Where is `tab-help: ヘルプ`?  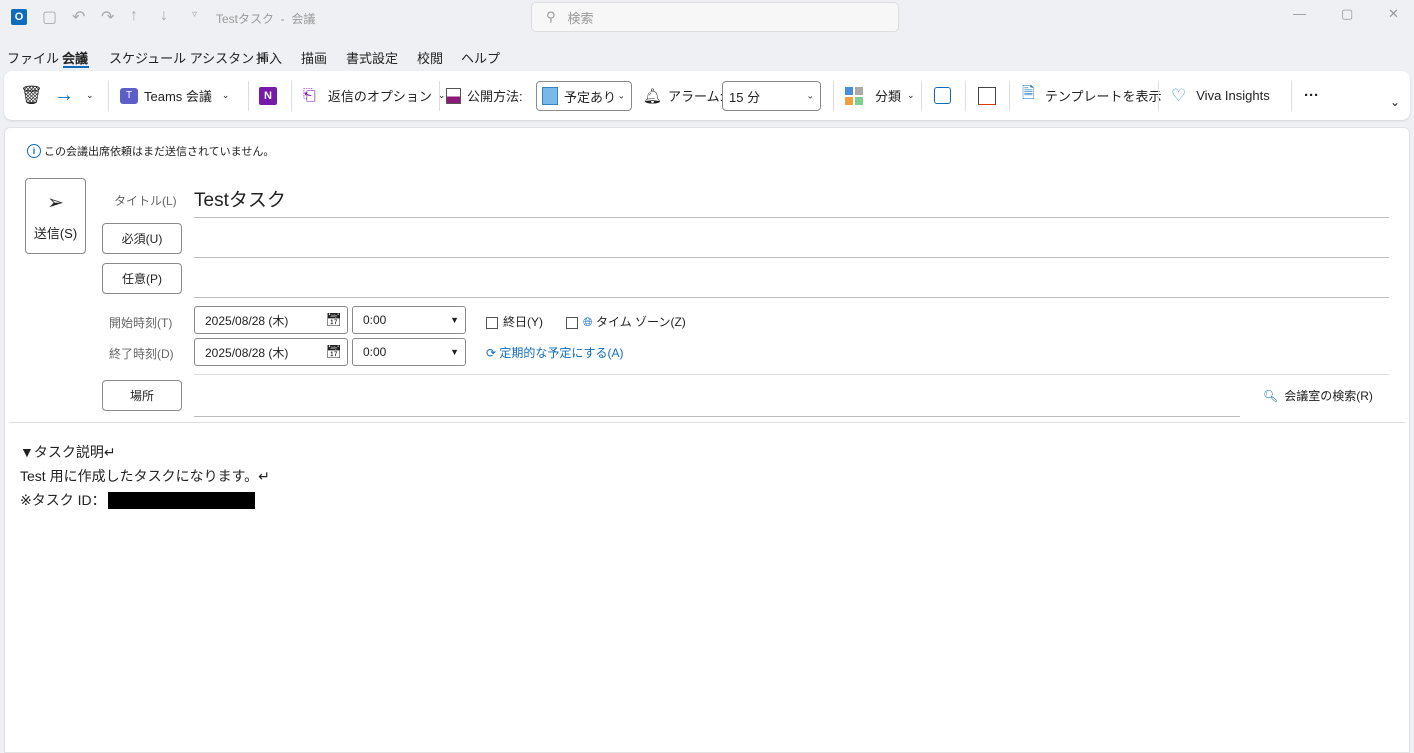
tab-help: ヘルプ is located at coordinates (480, 57).